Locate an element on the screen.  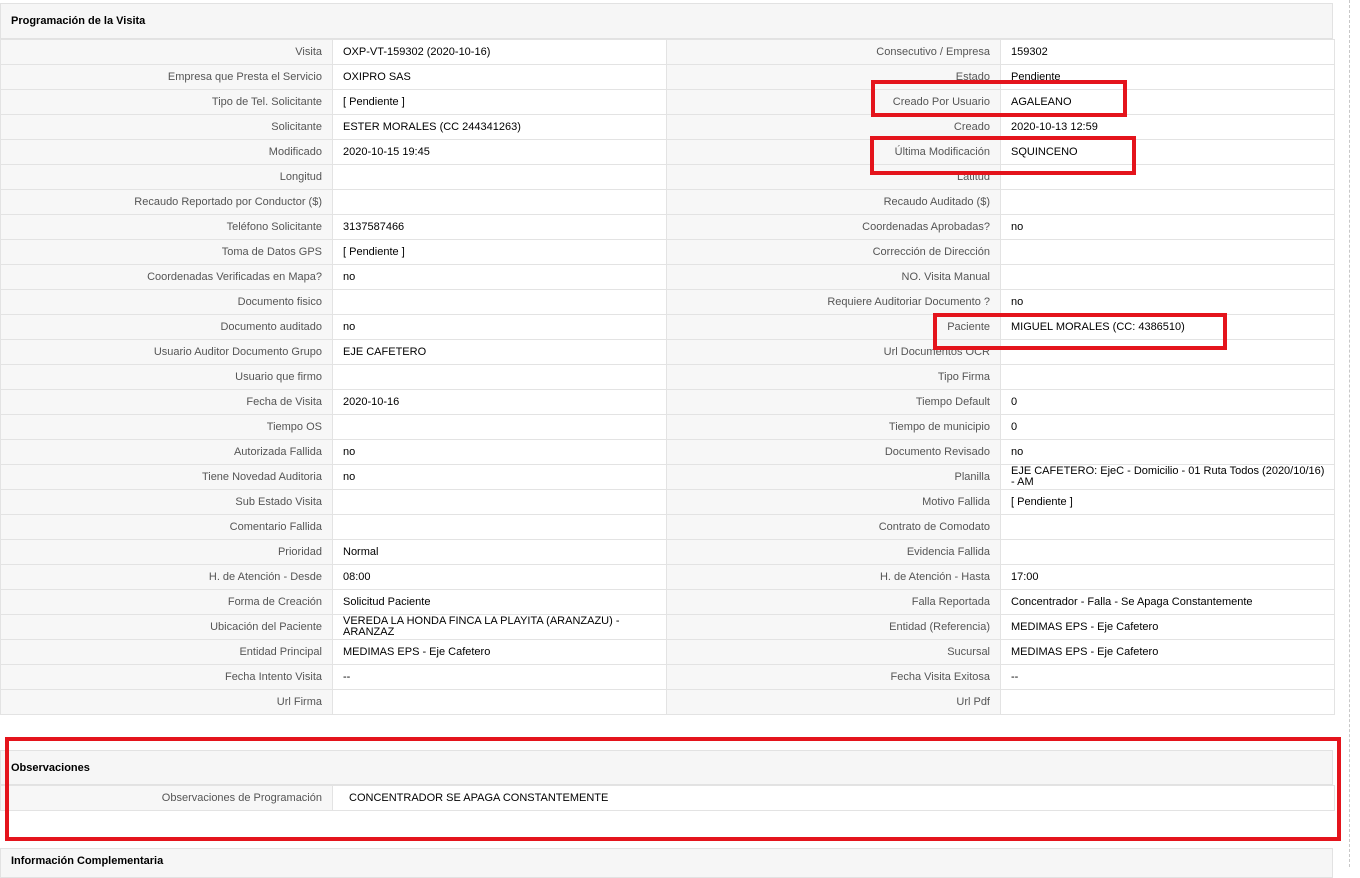
section-header-observaciones: Observaciones is located at coordinates (666, 767).